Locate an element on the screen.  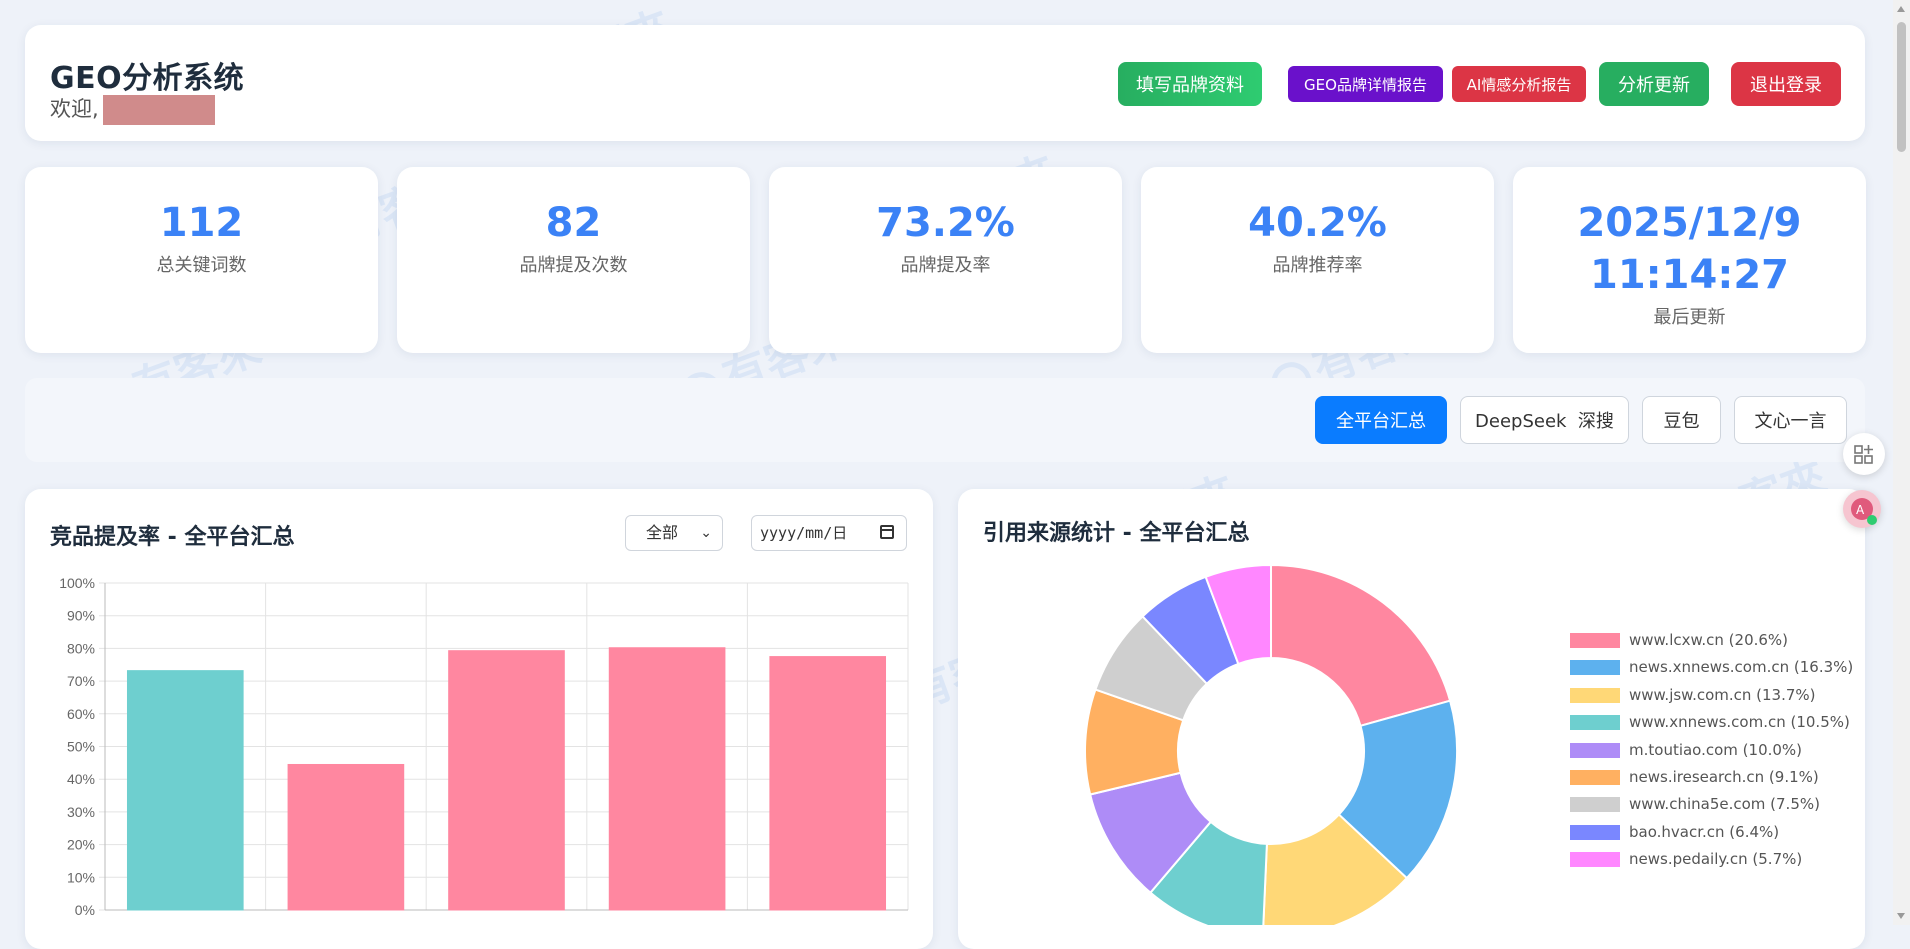
y-tick-label: 40% is located at coordinates (81, 779).